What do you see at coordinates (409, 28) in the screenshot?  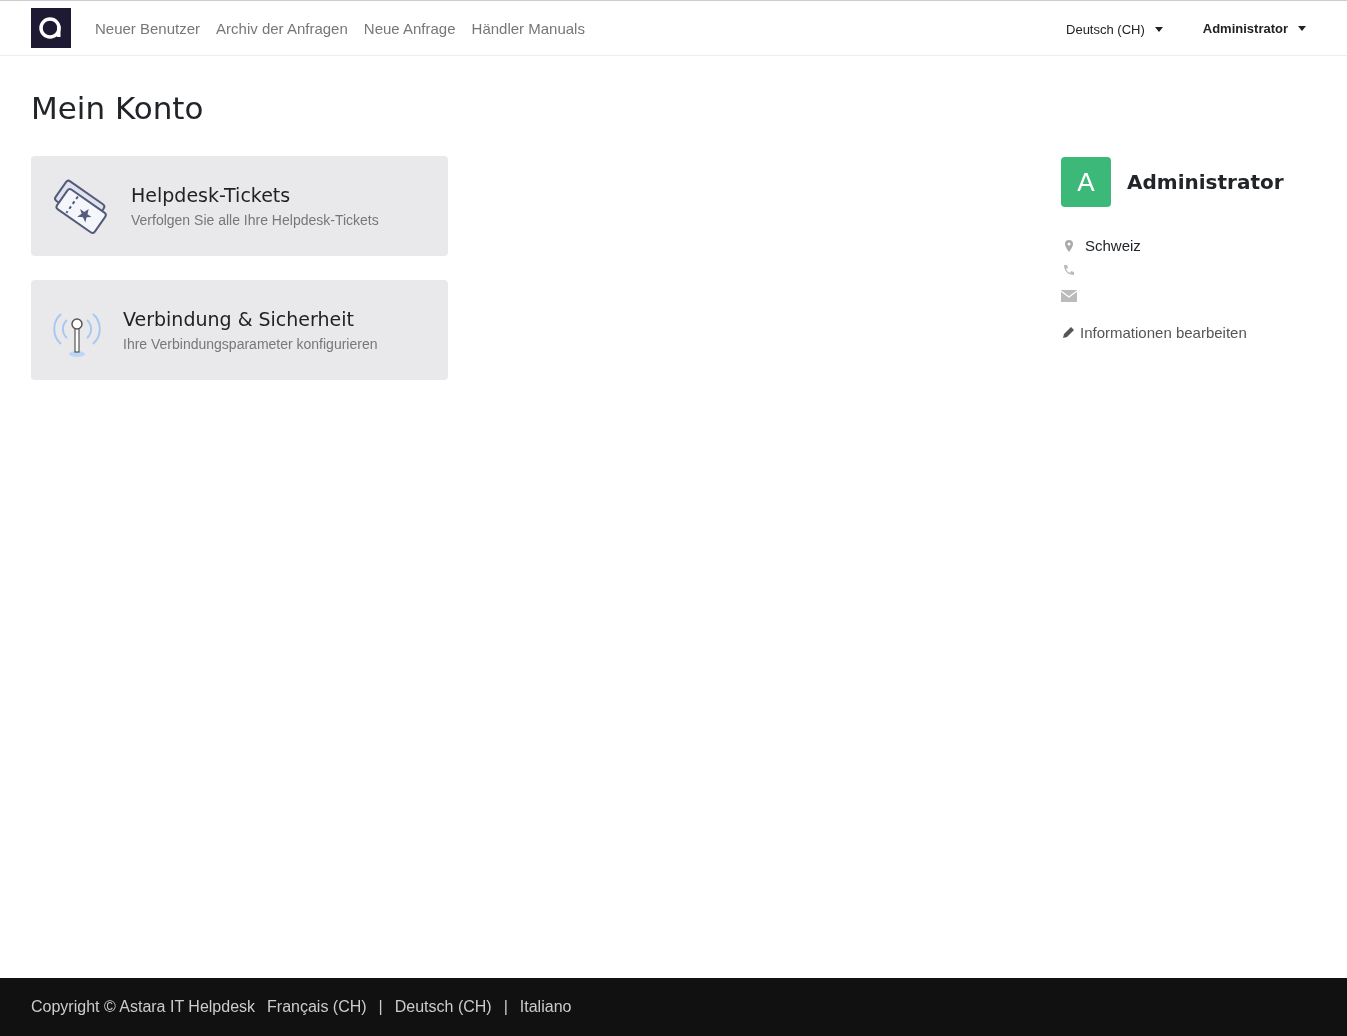 I see `nav-link: Neue Anfrage` at bounding box center [409, 28].